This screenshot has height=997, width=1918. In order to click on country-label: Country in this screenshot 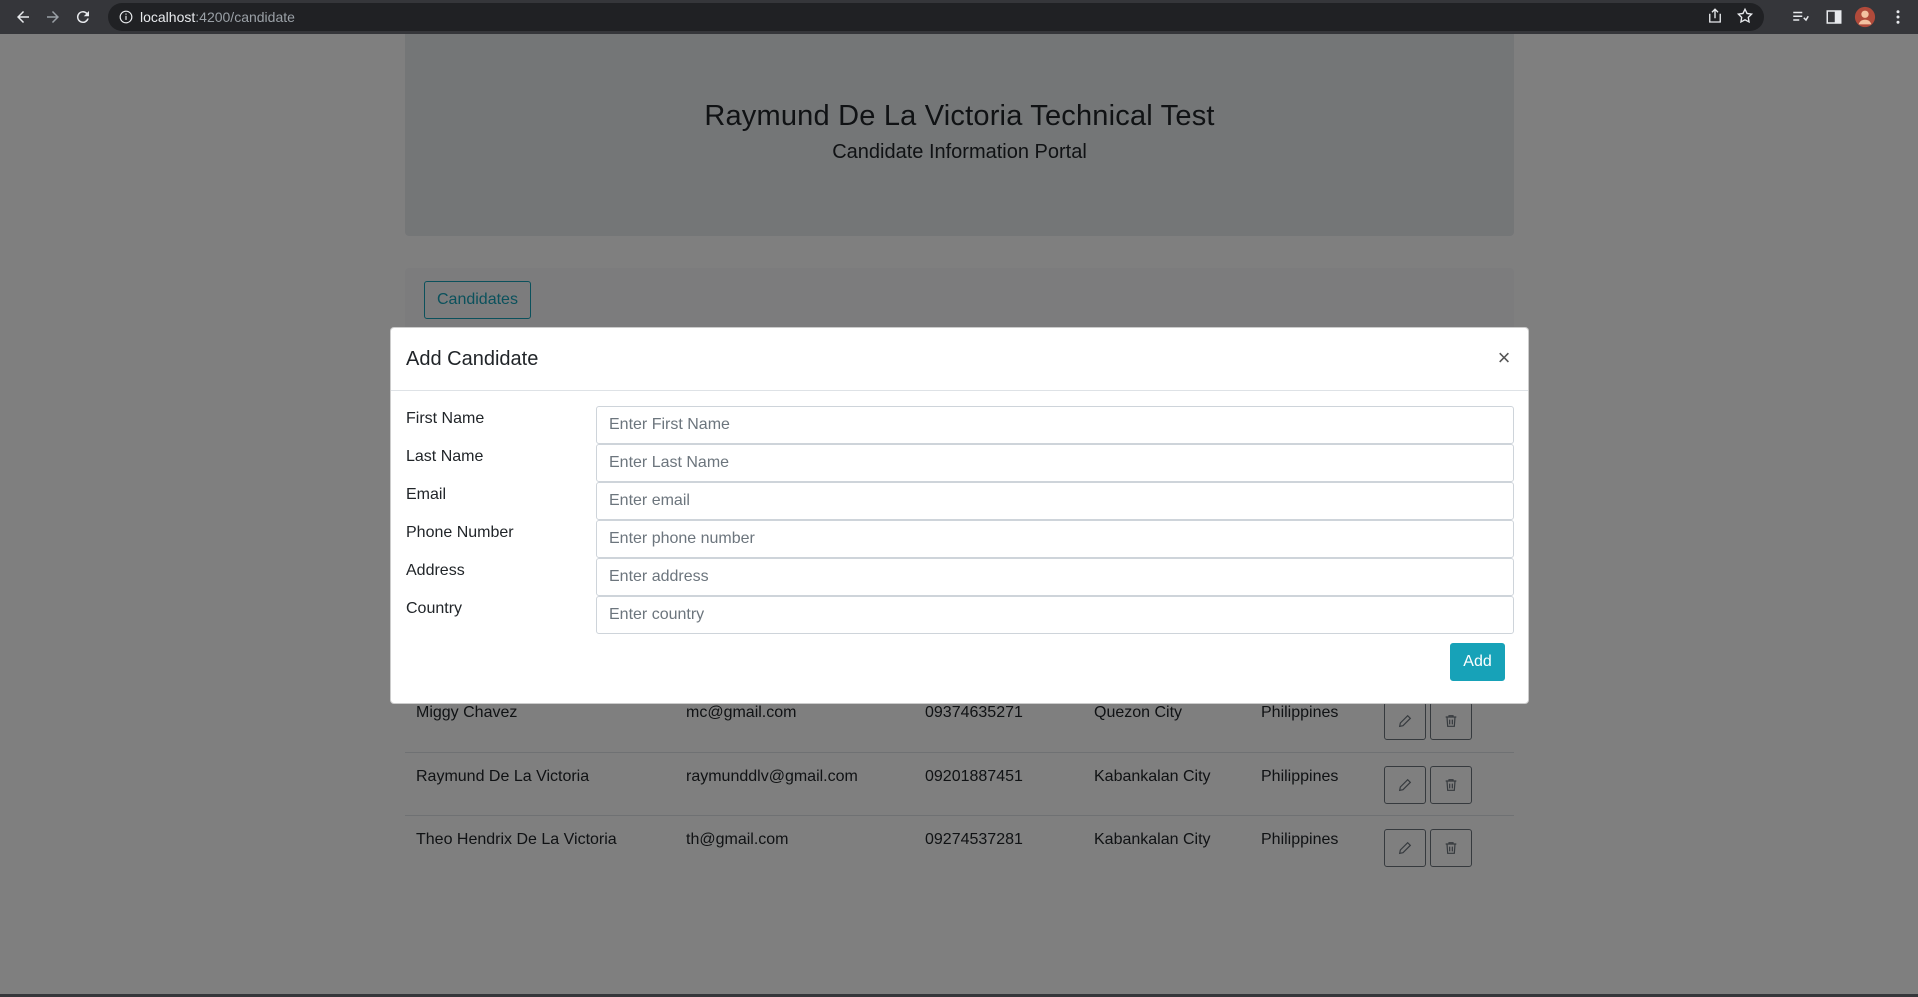, I will do `click(434, 608)`.